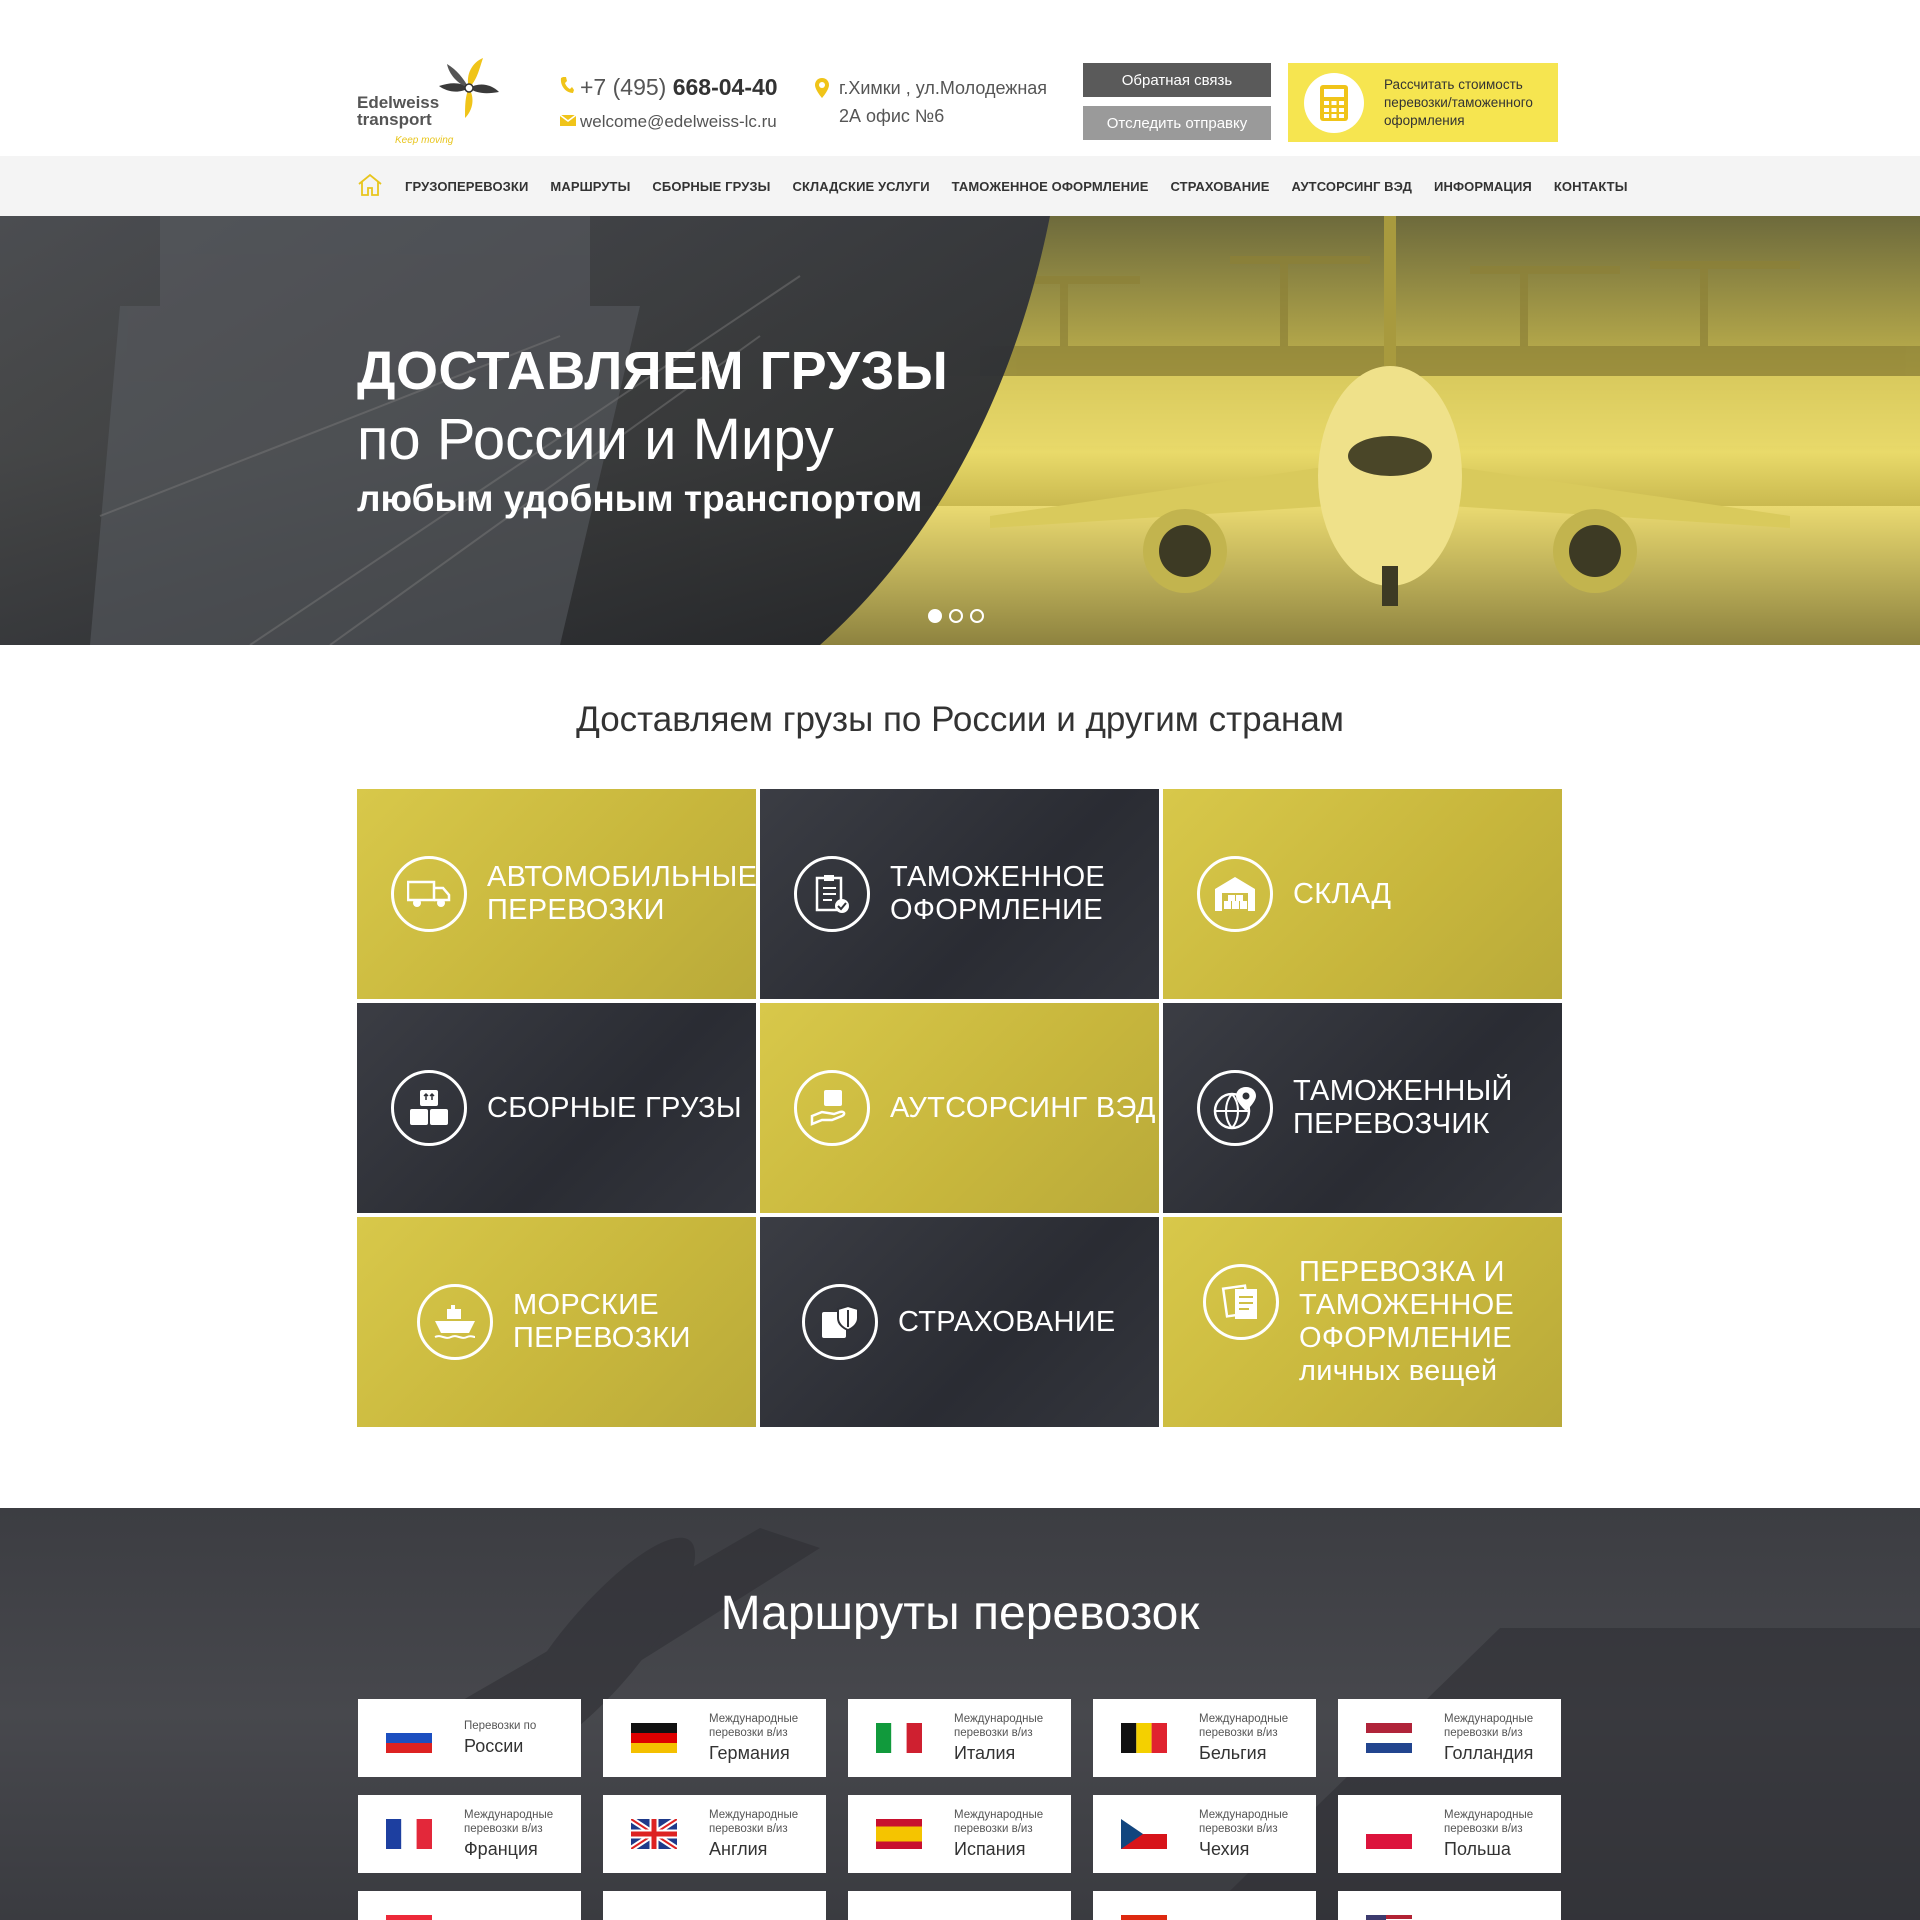  What do you see at coordinates (1334, 102) in the screenshot?
I see `calculator-icon` at bounding box center [1334, 102].